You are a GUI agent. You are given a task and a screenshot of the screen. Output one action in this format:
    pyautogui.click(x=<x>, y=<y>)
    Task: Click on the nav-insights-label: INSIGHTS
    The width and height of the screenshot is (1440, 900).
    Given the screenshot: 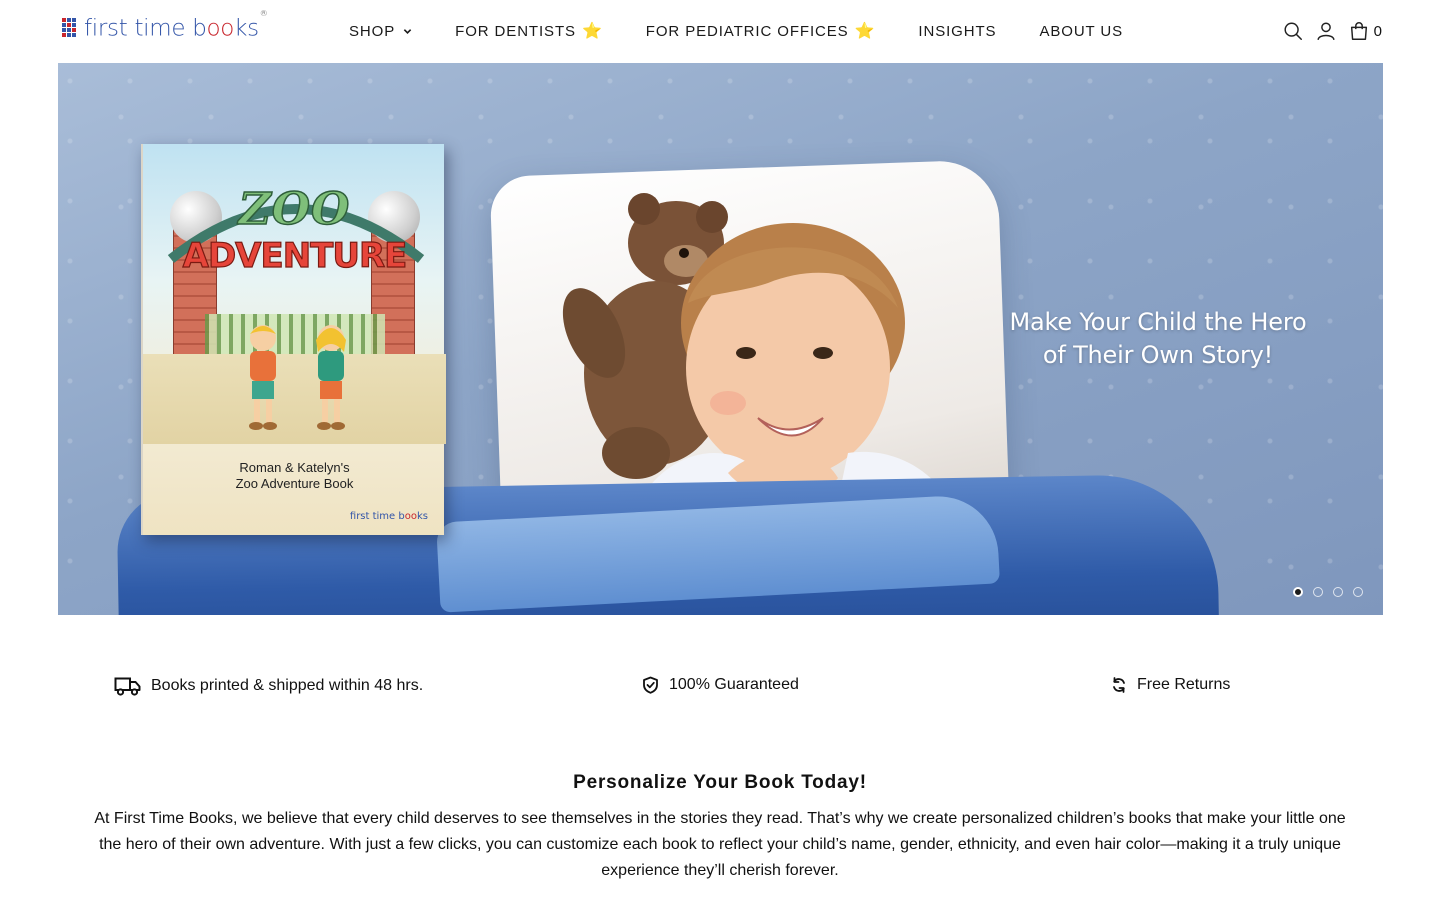 What is the action you would take?
    pyautogui.click(x=957, y=31)
    